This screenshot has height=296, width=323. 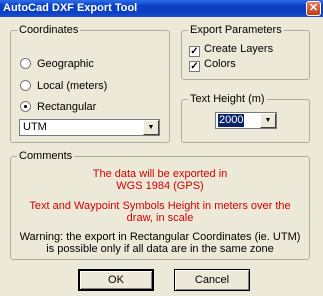 I want to click on radio-local-meters: Local (meters), so click(x=63, y=86).